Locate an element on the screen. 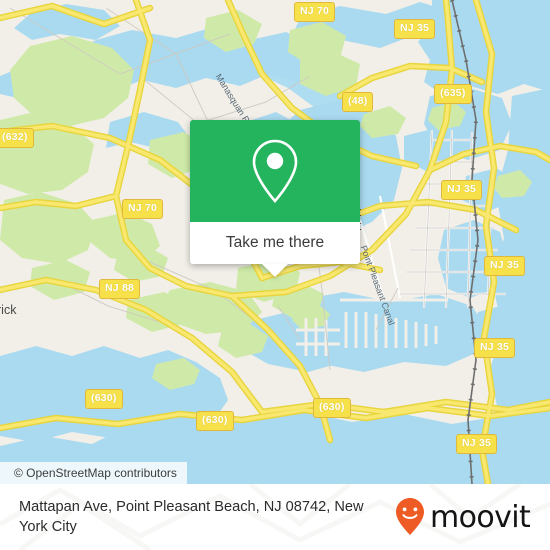  moovit-logo: moovit is located at coordinates (469, 517).